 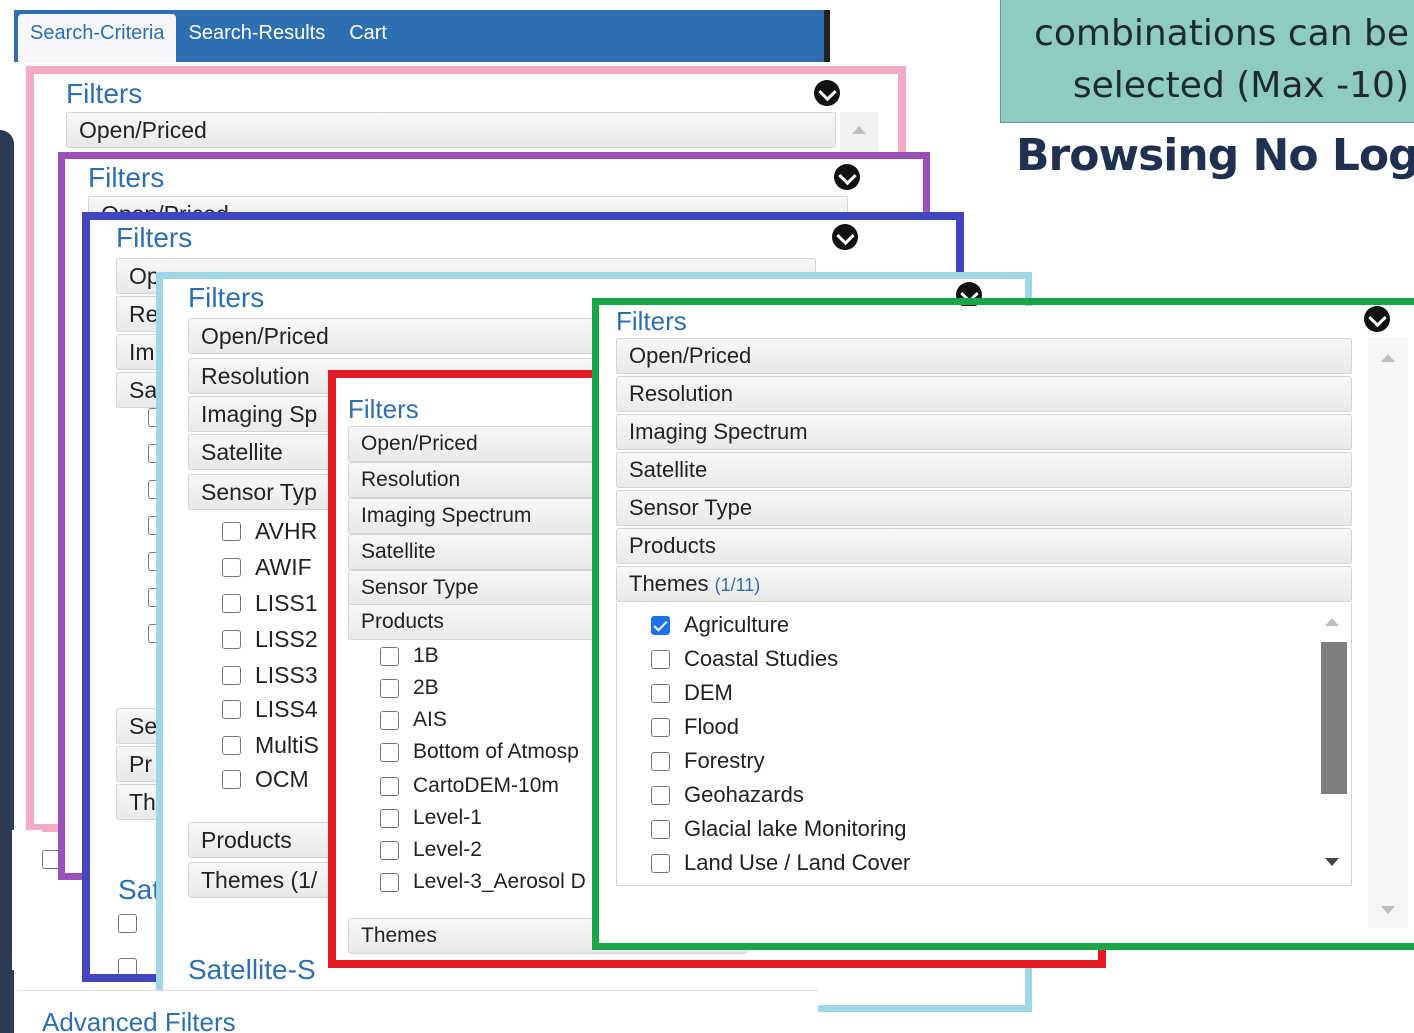 I want to click on themes-scrollbar, so click(x=1332, y=743).